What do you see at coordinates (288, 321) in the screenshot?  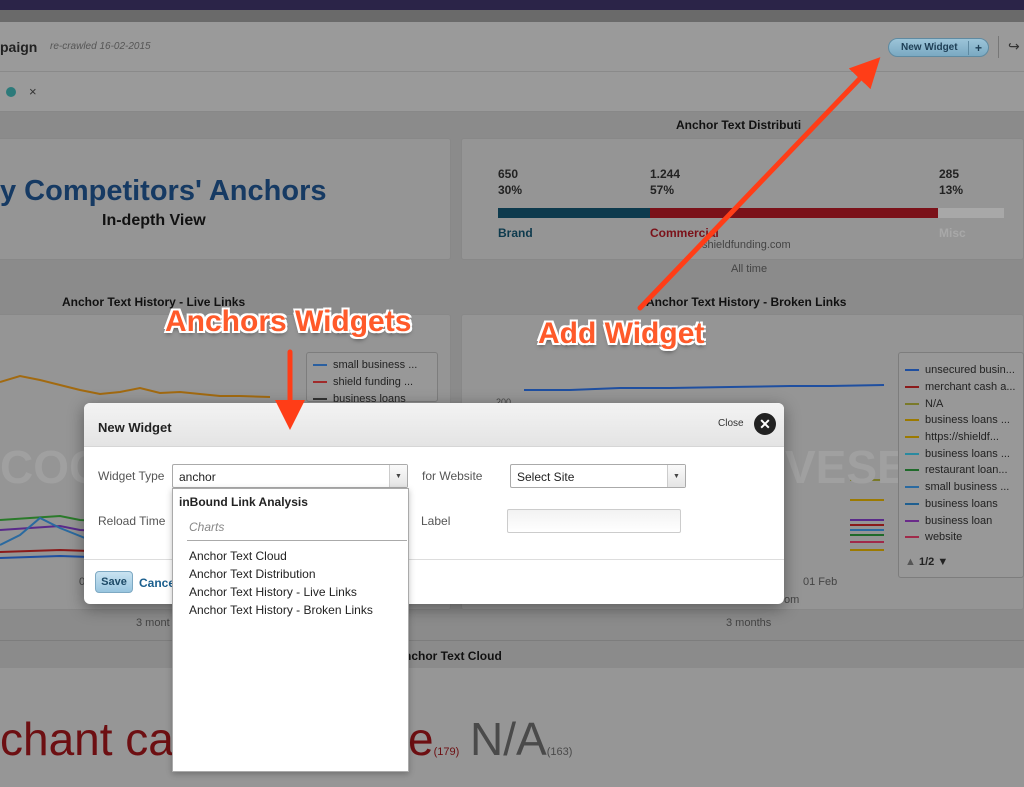 I see `annotation-anchors-widgets: Anchors Widgets` at bounding box center [288, 321].